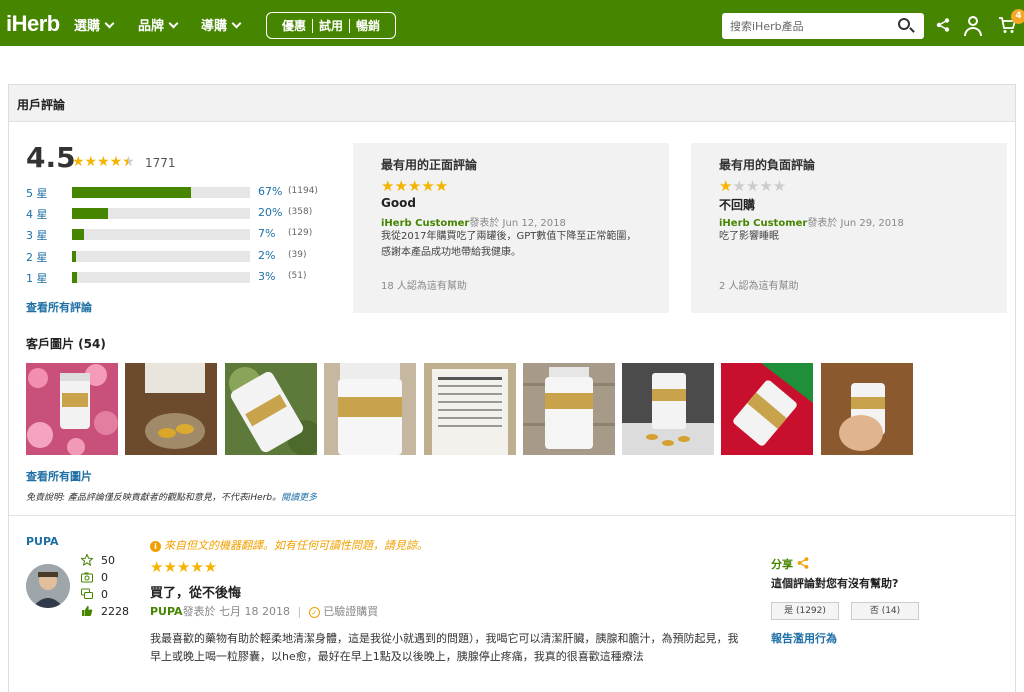 This screenshot has height=692, width=1024. Describe the element at coordinates (42, 541) in the screenshot. I see `reviewer-name: PUPA` at that location.